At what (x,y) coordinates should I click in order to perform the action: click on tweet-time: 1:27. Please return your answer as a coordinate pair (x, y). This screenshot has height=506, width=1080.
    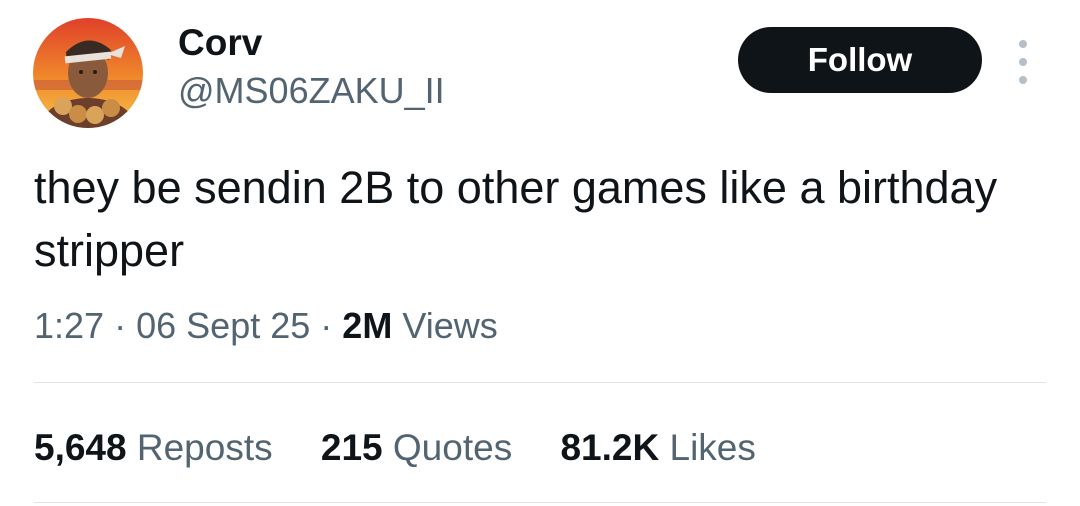
    Looking at the image, I should click on (69, 325).